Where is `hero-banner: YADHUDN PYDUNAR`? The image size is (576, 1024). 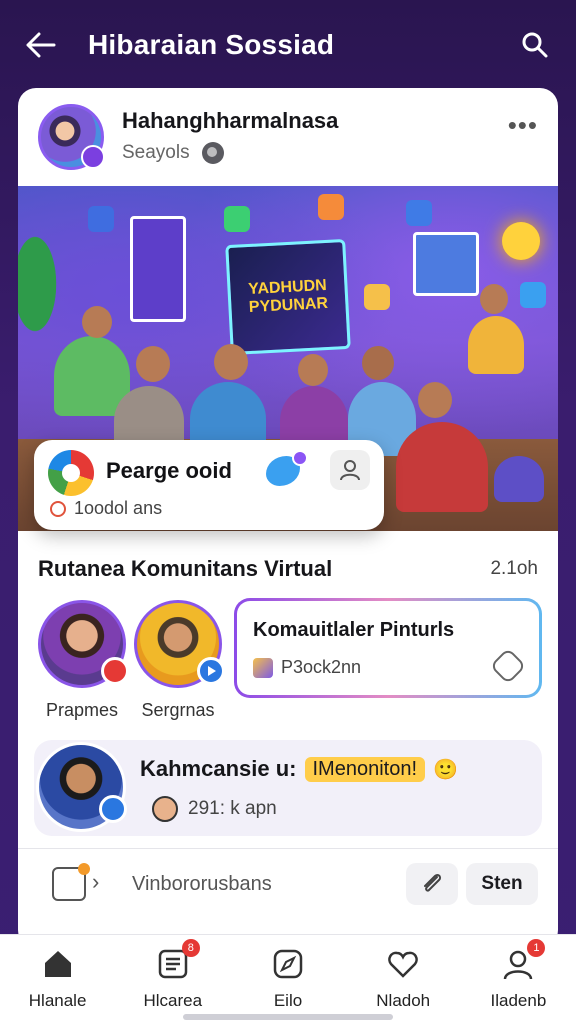 hero-banner: YADHUDN PYDUNAR is located at coordinates (288, 297).